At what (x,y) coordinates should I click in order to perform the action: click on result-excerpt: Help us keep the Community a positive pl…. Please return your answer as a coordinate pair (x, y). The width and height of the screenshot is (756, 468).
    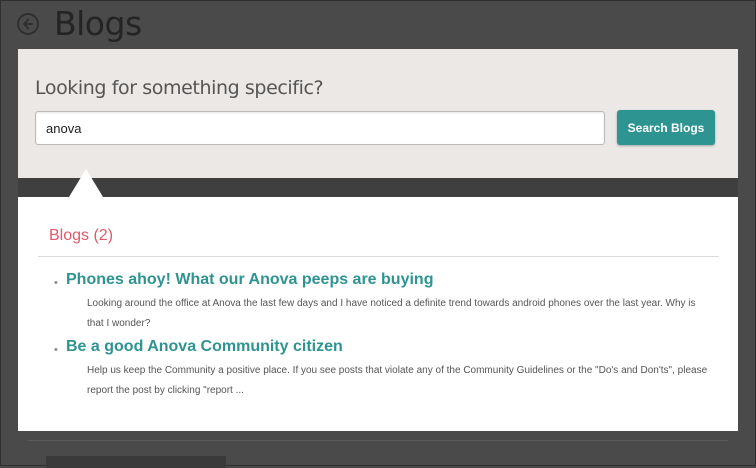
    Looking at the image, I should click on (397, 380).